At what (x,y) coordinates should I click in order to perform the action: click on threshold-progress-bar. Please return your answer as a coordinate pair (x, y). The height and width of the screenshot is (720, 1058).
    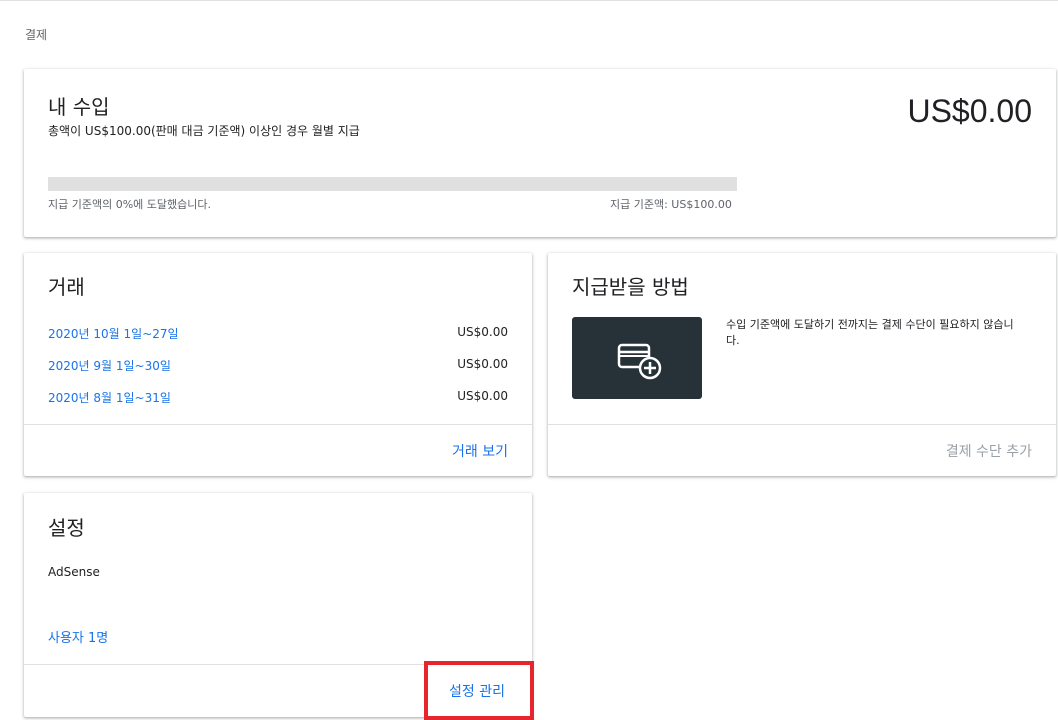
    Looking at the image, I should click on (392, 184).